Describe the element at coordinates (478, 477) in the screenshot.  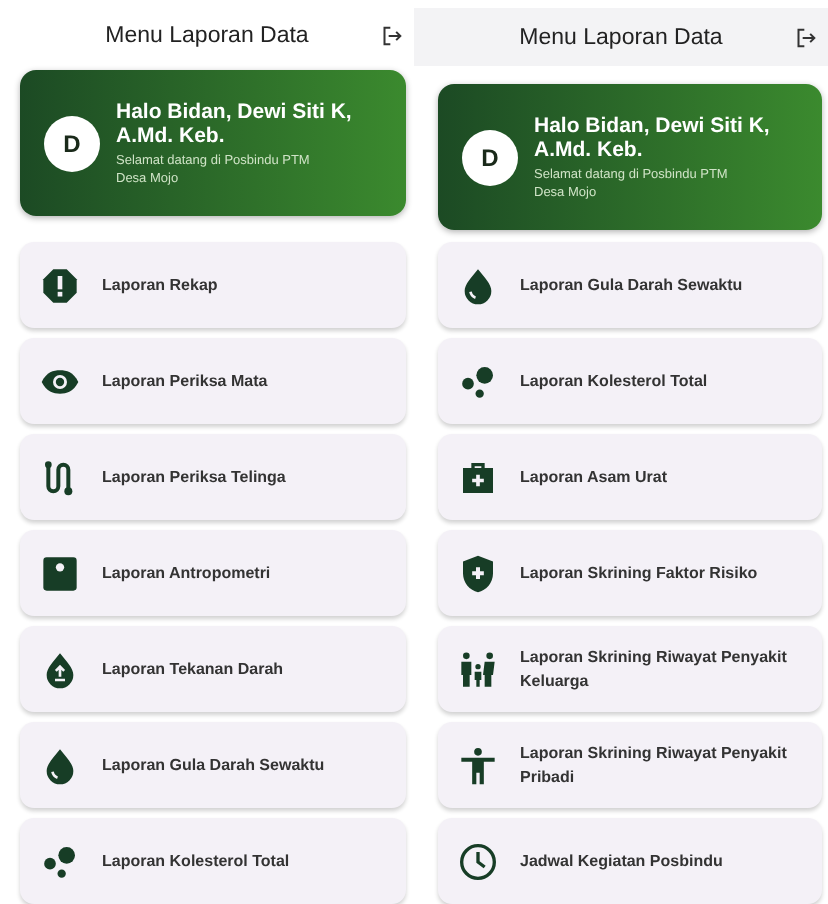
I see `first-aid-kit-icon` at that location.